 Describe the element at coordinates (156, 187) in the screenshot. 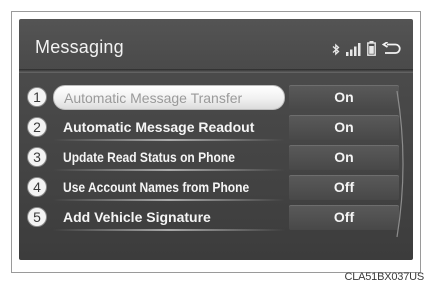

I see `item-label: Use Account Names from Phone` at that location.